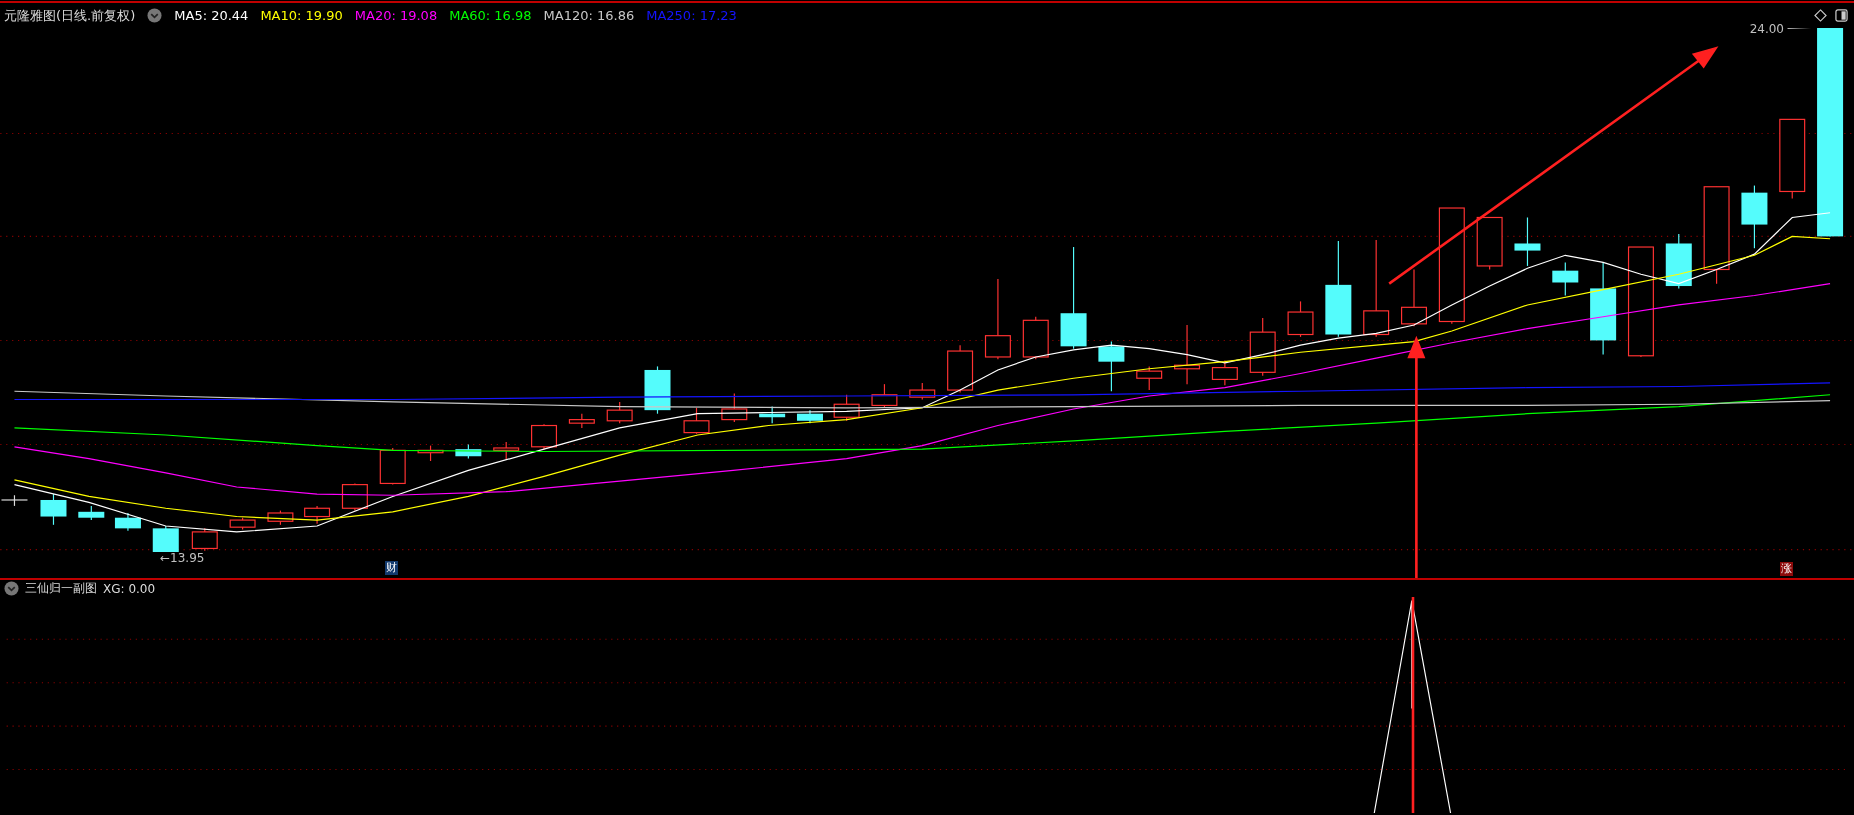 The height and width of the screenshot is (815, 1854). I want to click on indicator-value: XG: 0.00, so click(129, 588).